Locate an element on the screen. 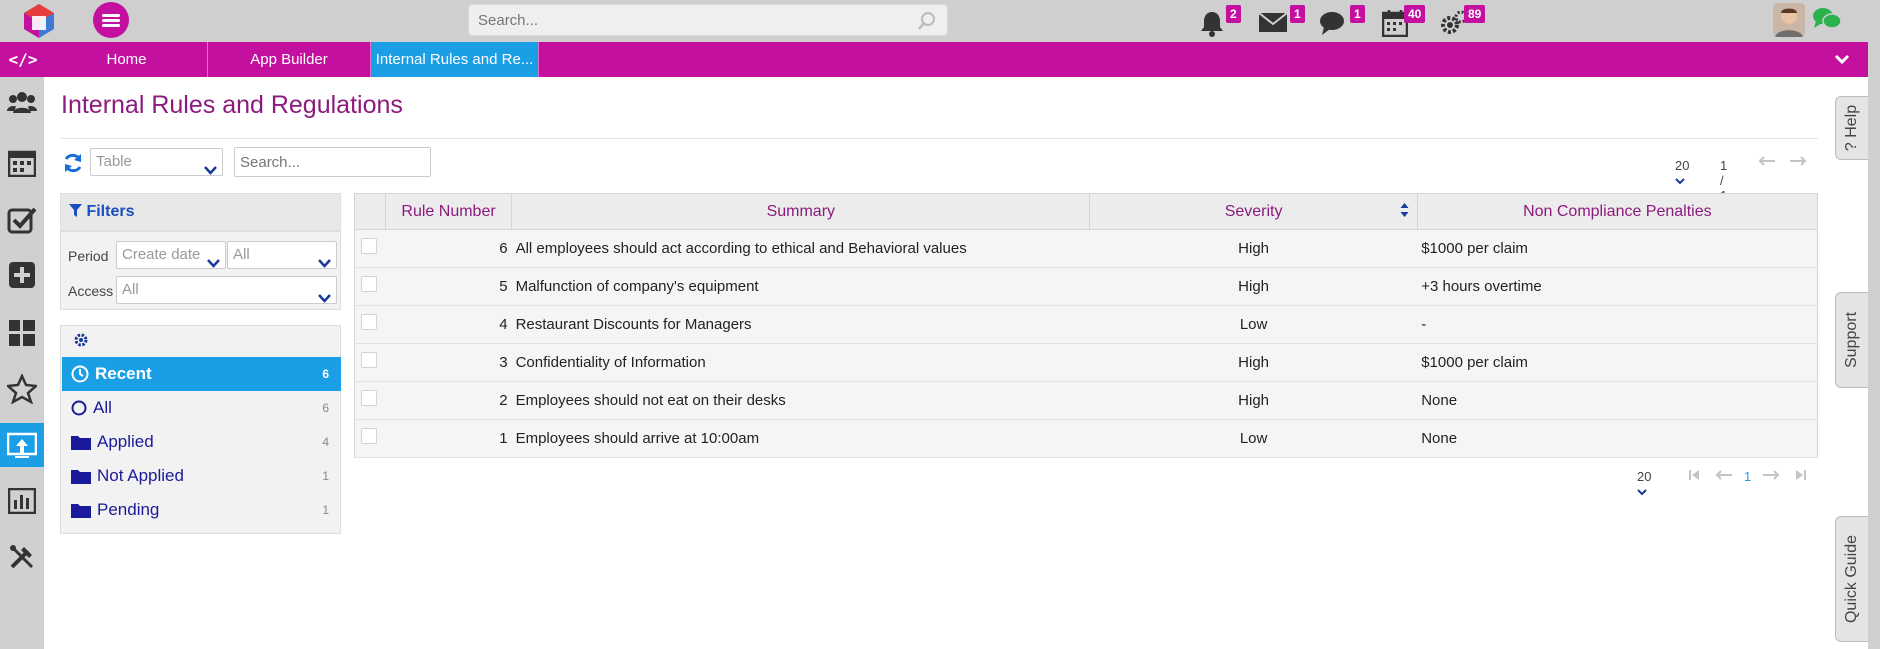 This screenshot has width=1880, height=649. period-value-select: All is located at coordinates (282, 255).